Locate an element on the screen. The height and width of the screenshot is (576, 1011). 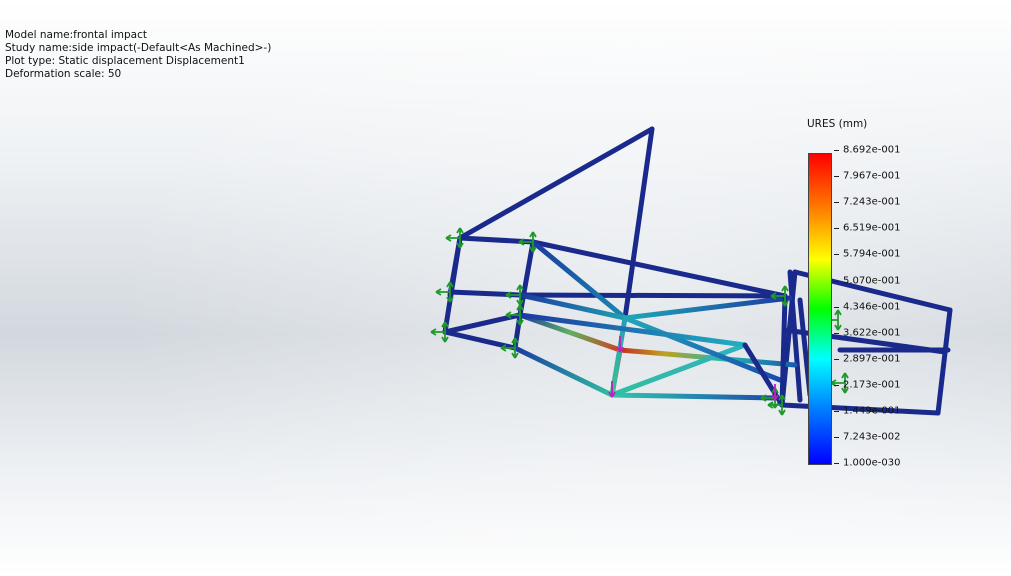
legend-label: 8.692e-001 is located at coordinates (872, 150).